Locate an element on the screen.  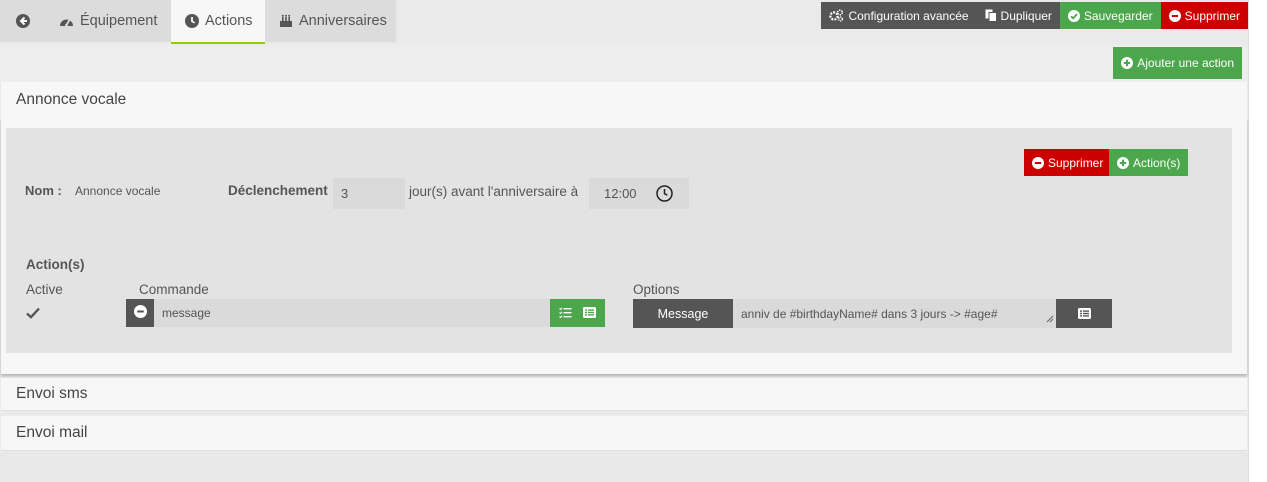
tab-label: Anniversaires is located at coordinates (343, 21).